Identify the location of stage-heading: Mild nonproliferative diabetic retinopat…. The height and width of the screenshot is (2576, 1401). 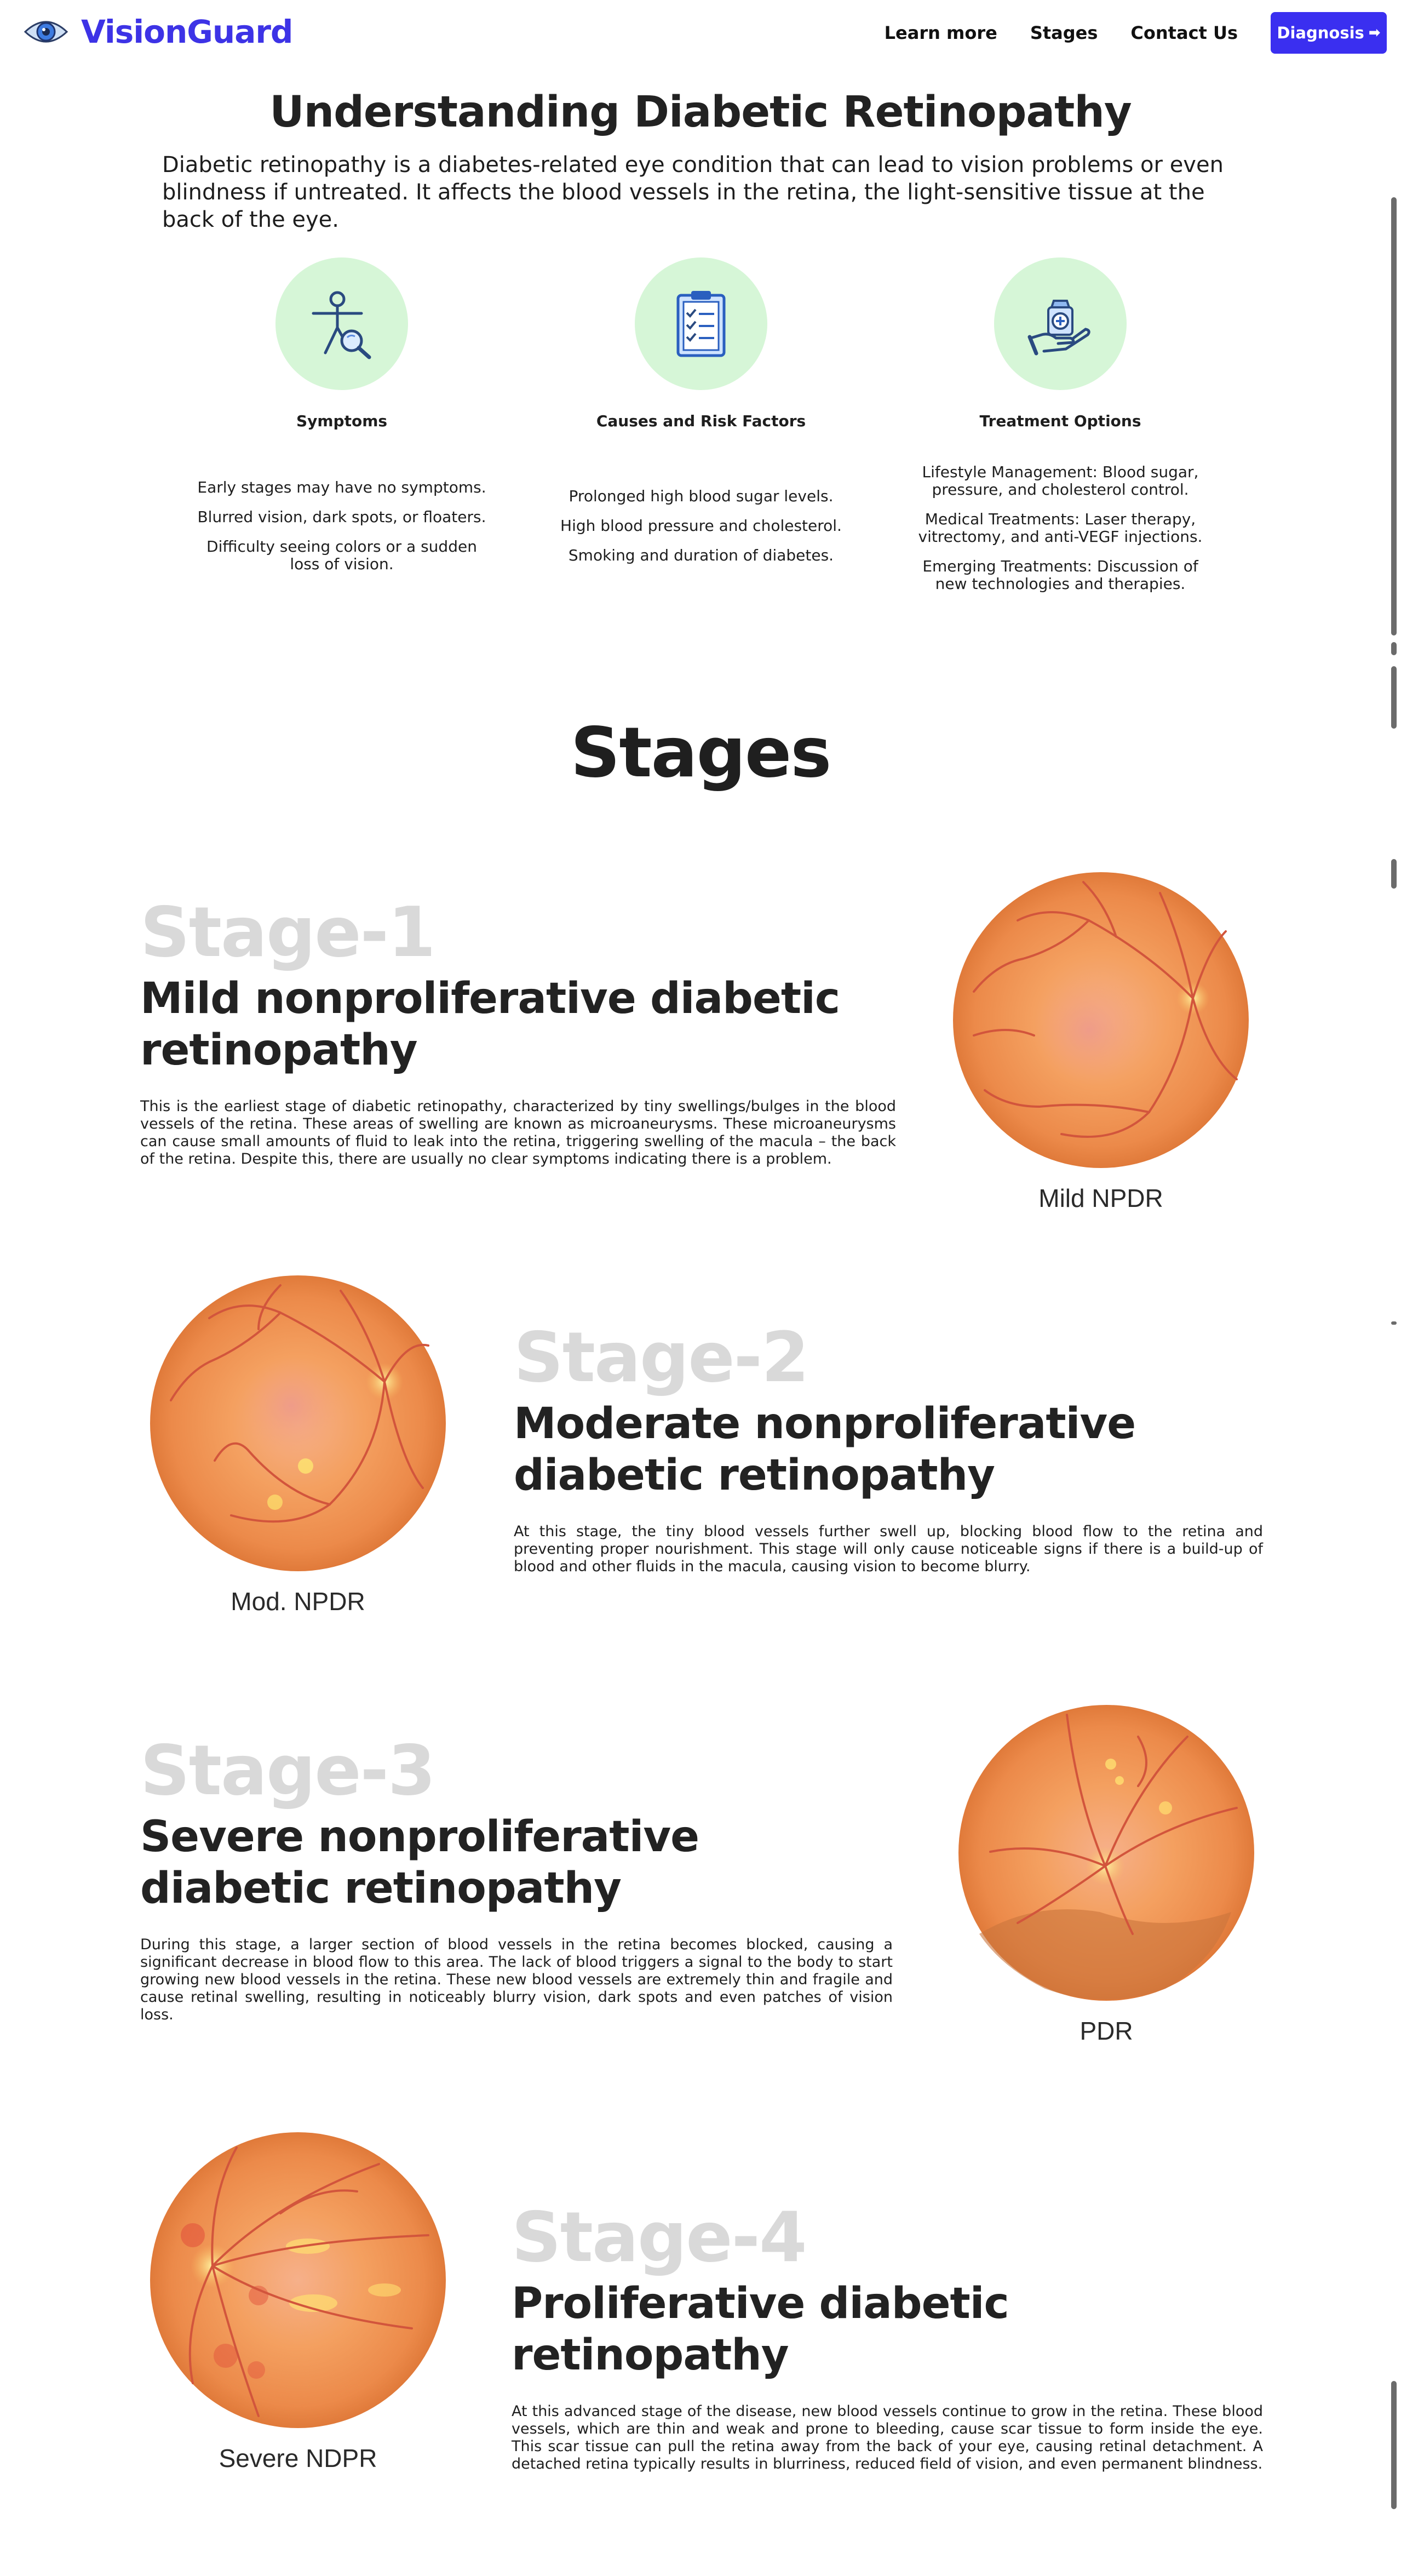
(490, 1024).